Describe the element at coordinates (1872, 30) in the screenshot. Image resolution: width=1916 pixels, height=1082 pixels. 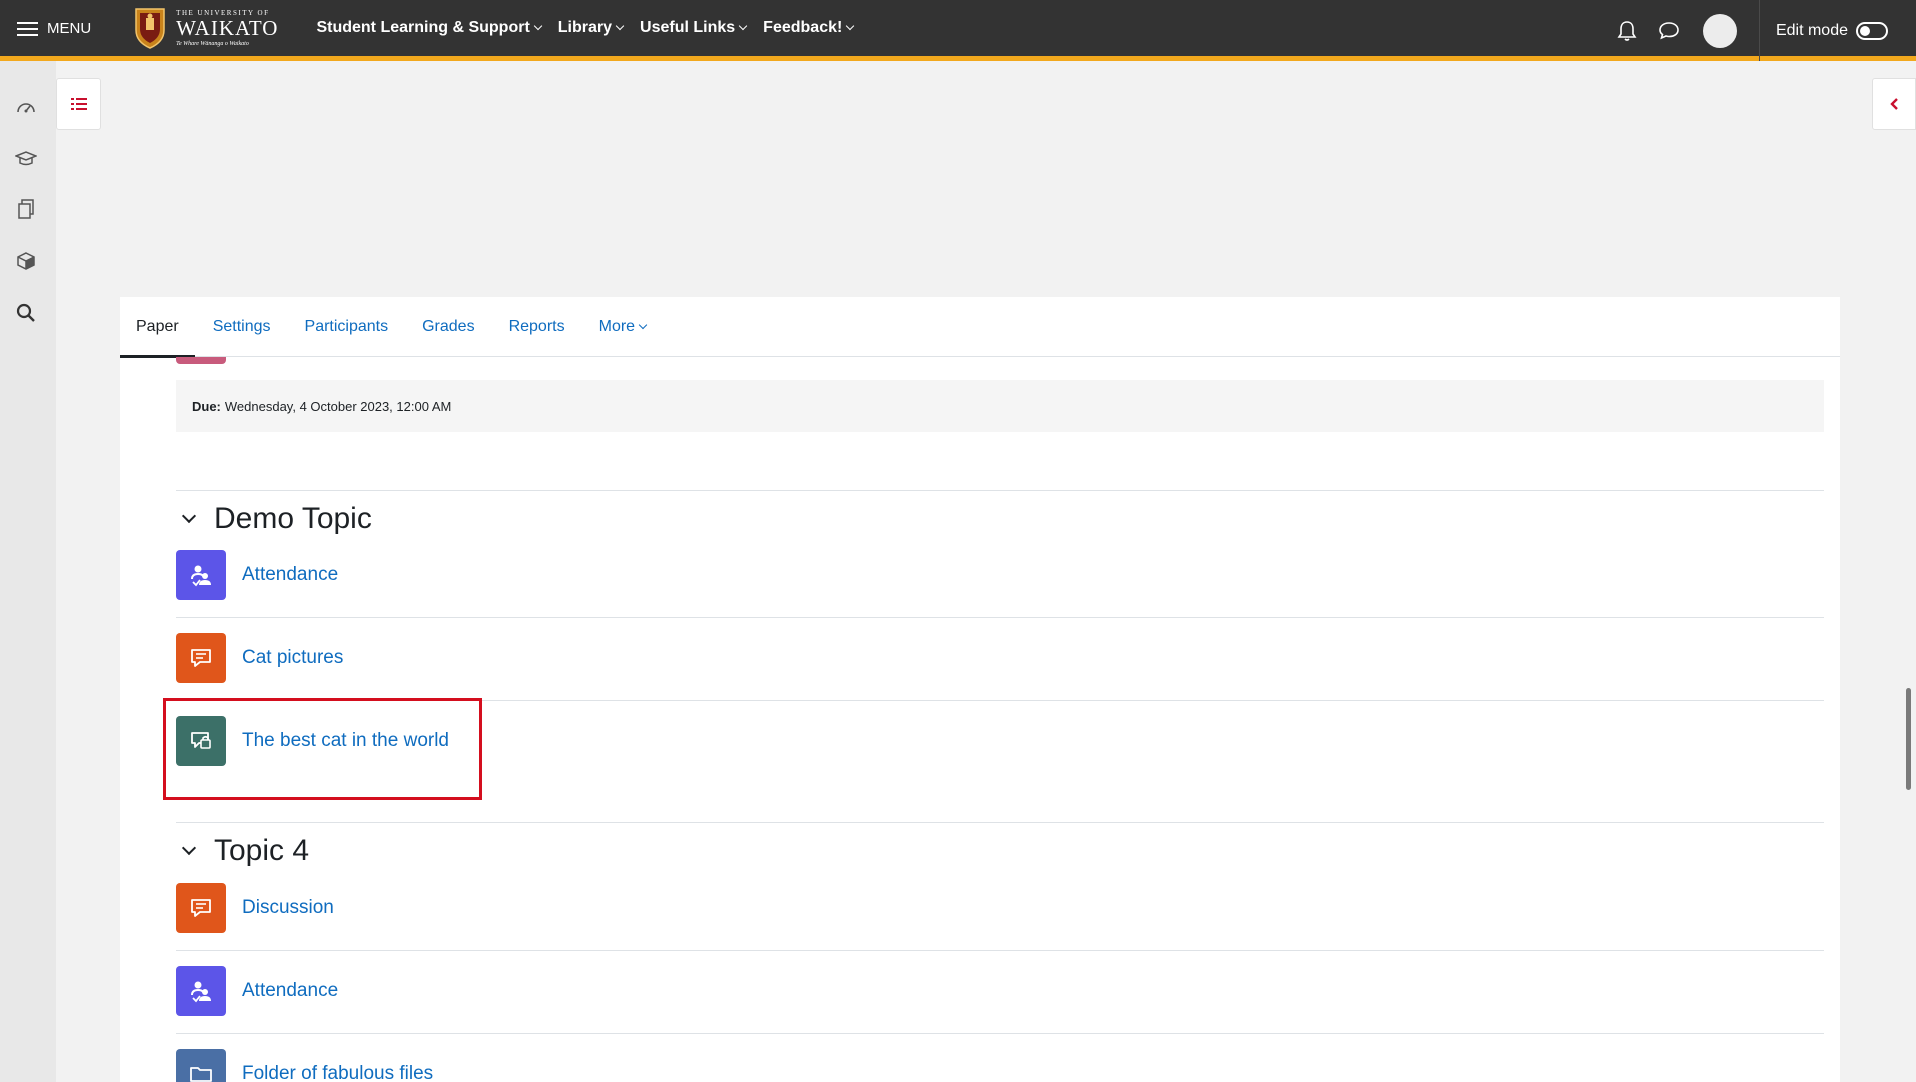
I see `edit-mode-toggle` at that location.